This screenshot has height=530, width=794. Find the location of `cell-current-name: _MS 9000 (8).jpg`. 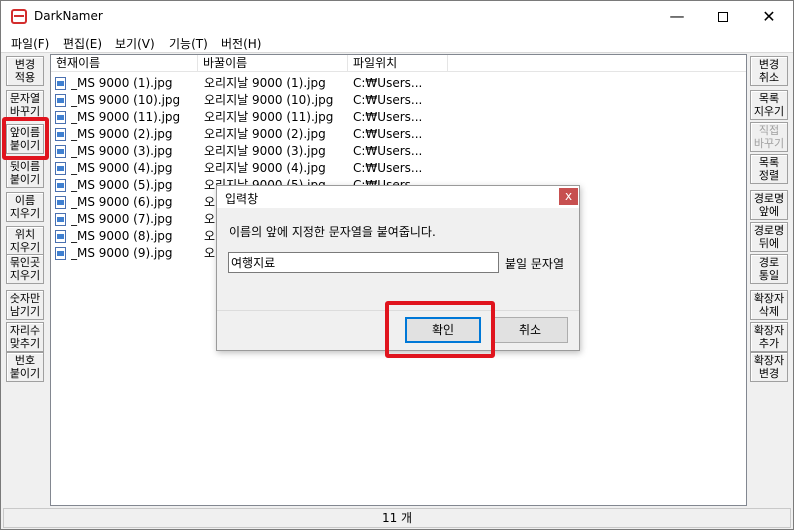

cell-current-name: _MS 9000 (8).jpg is located at coordinates (122, 236).